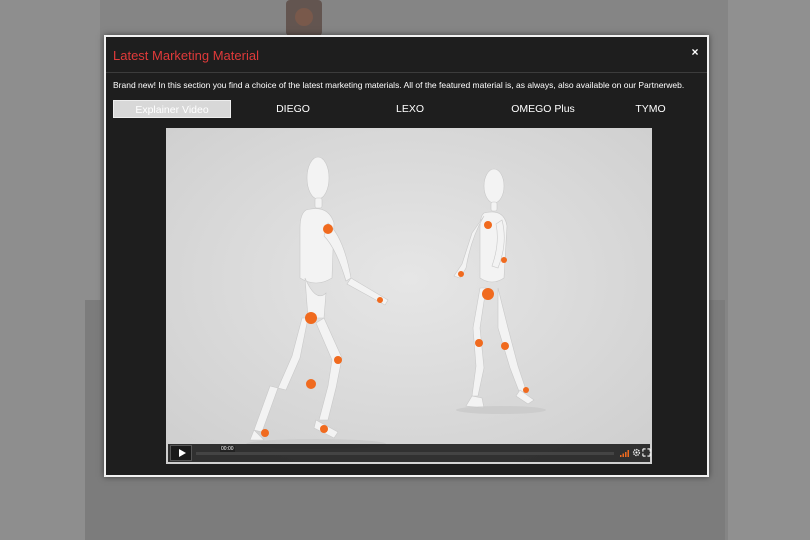 The width and height of the screenshot is (810, 540). Describe the element at coordinates (624, 453) in the screenshot. I see `volume-icon` at that location.